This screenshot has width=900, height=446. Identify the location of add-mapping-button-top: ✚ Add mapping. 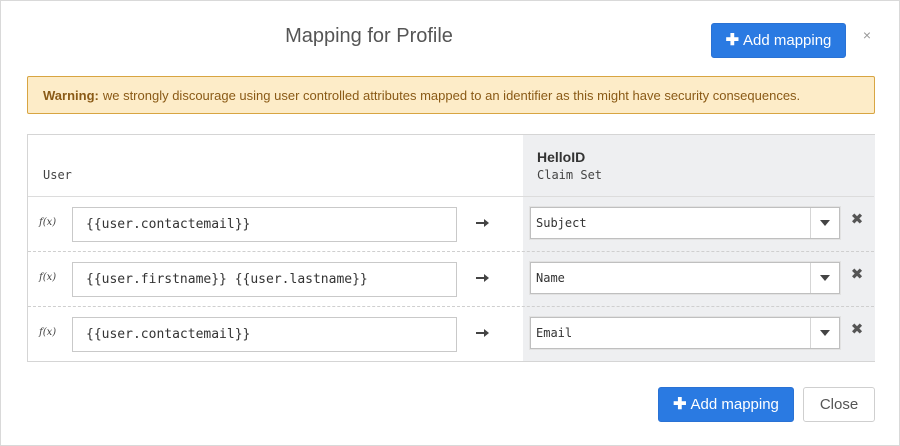
(778, 40).